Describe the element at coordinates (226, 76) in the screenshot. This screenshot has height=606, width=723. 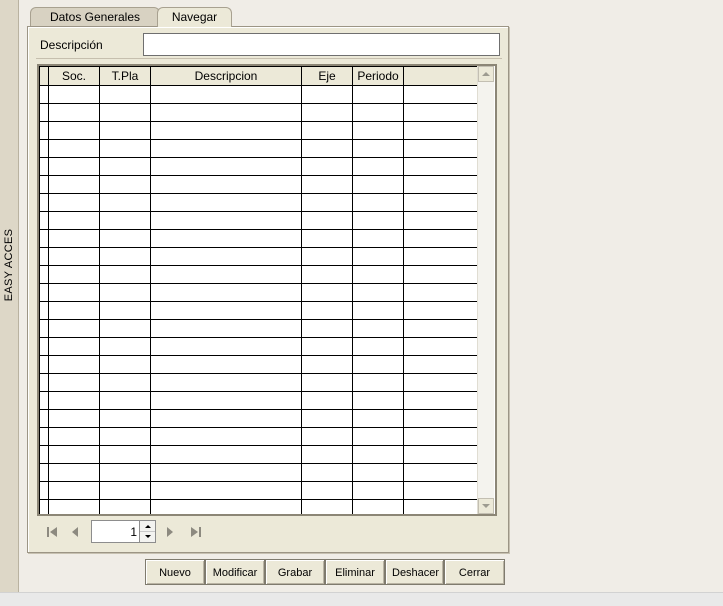
I see `column-header-descripcion: Descripcion` at that location.